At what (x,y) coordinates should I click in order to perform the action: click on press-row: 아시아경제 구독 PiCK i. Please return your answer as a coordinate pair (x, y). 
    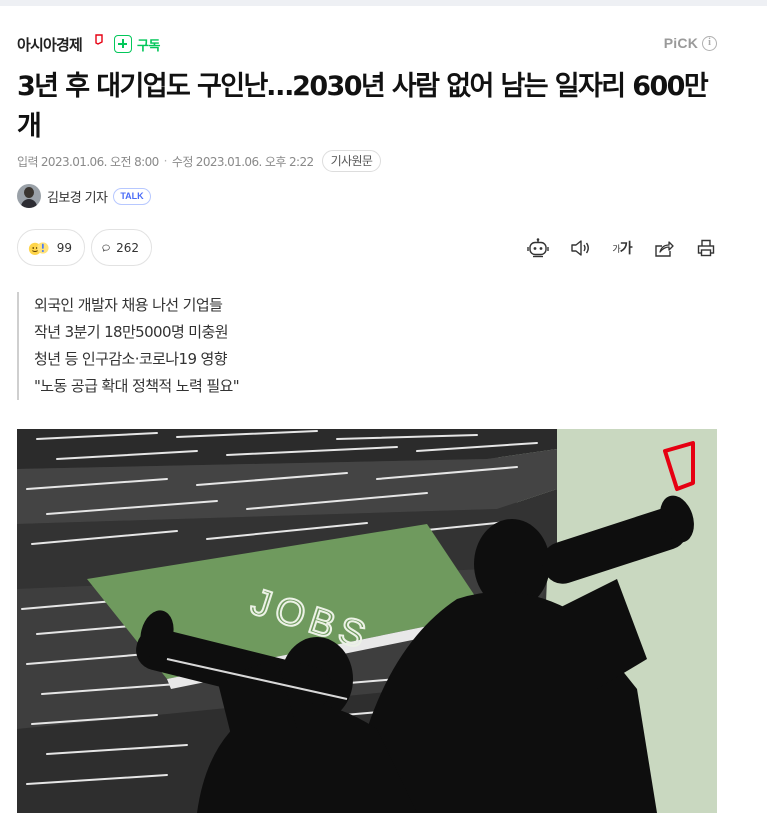
    Looking at the image, I should click on (367, 44).